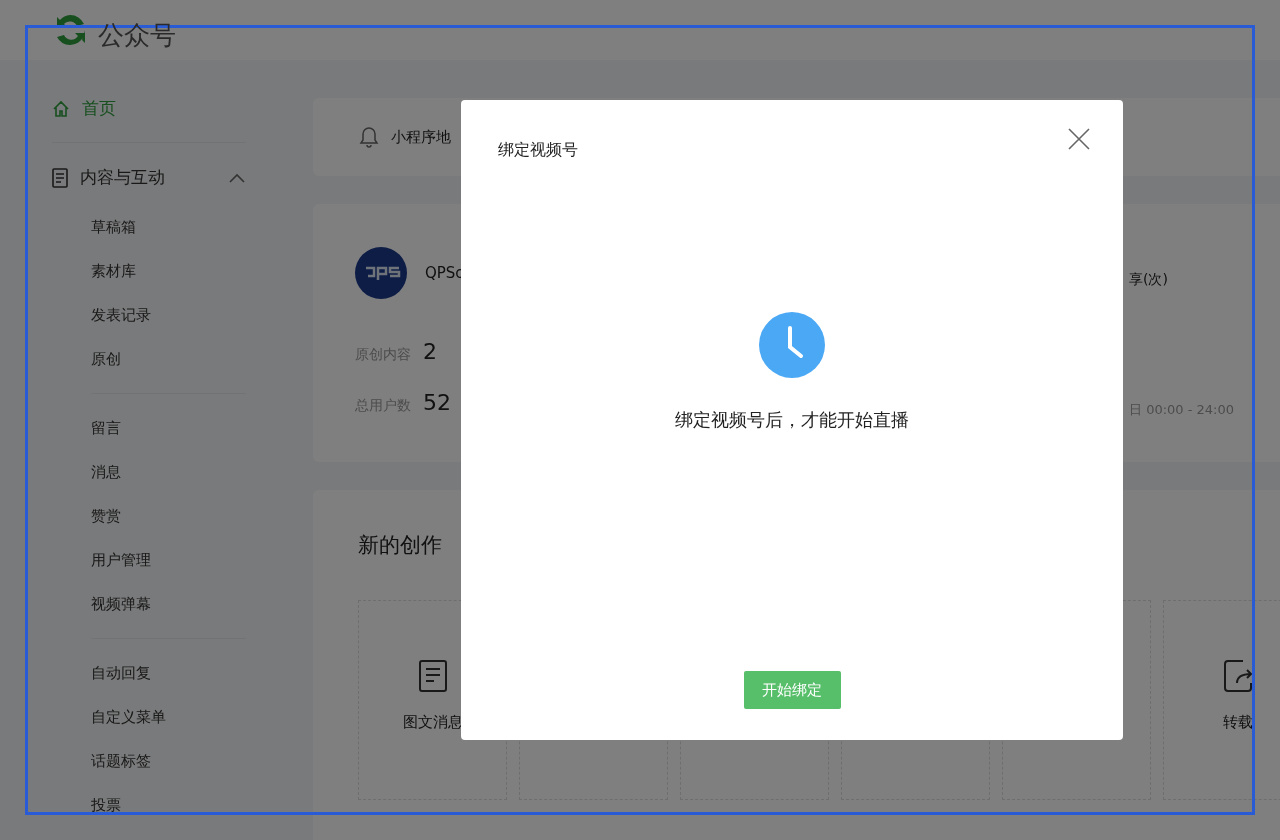 Image resolution: width=1280 pixels, height=840 pixels. I want to click on nav-item: 用户管理, so click(168, 560).